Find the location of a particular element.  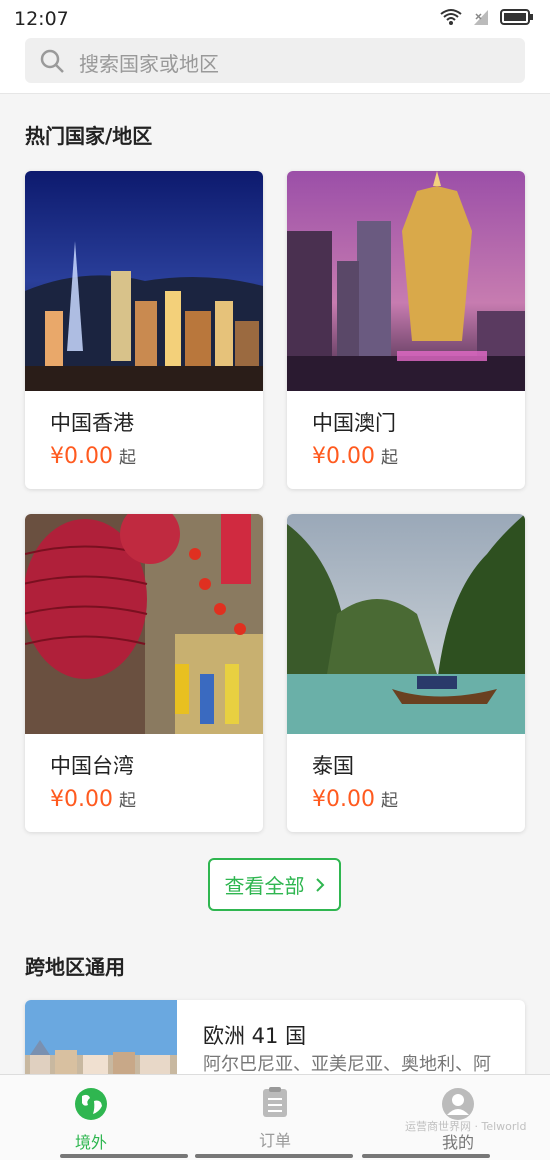

search-bar: 搜索国家或地区 is located at coordinates (275, 66).